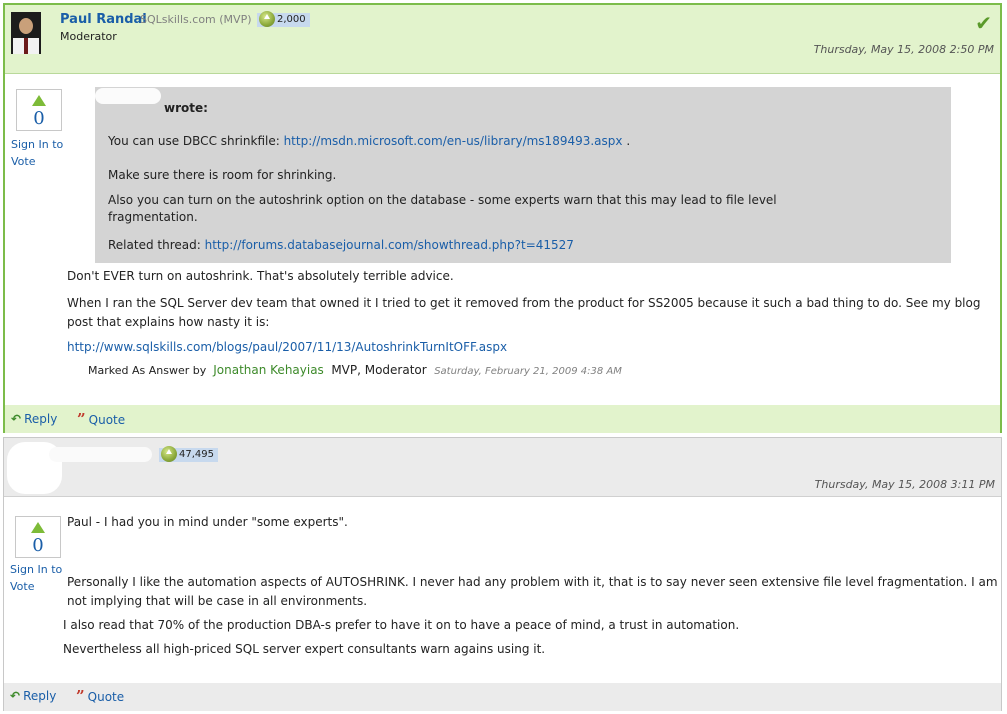  What do you see at coordinates (196, 19) in the screenshot?
I see `author-affiliation: SQLskills.com (MVP)` at bounding box center [196, 19].